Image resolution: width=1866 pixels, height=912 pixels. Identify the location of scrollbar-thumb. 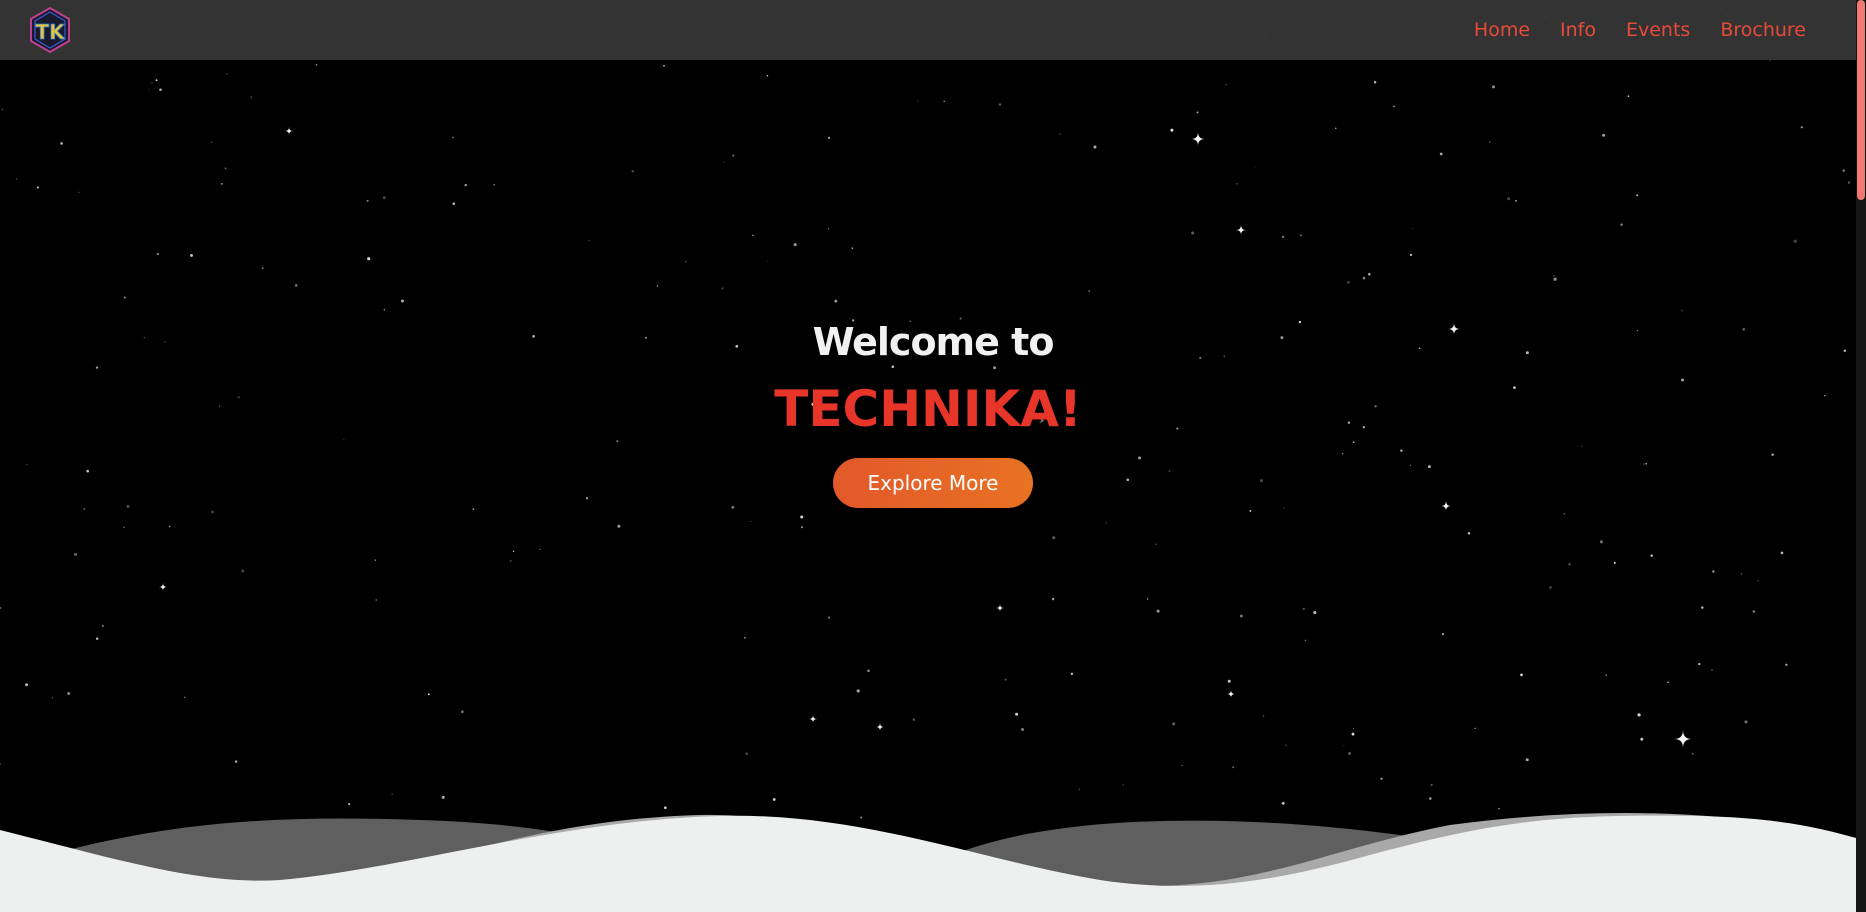
(1861, 100).